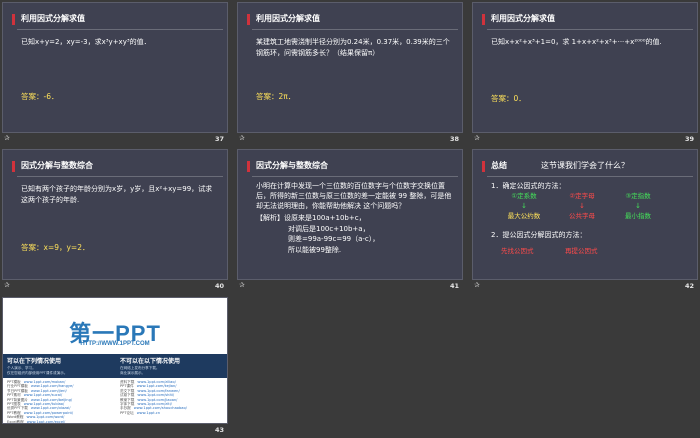  Describe the element at coordinates (115, 140) in the screenshot. I see `slide-footer-37: ✰ 37` at that location.